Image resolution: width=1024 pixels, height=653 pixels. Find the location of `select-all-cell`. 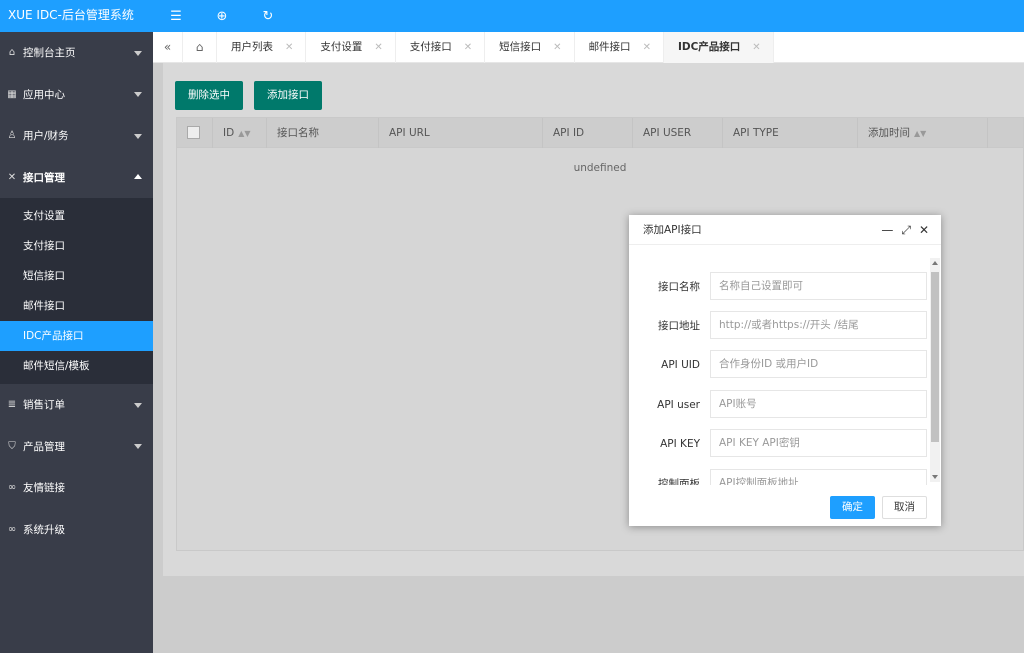

select-all-cell is located at coordinates (195, 132).